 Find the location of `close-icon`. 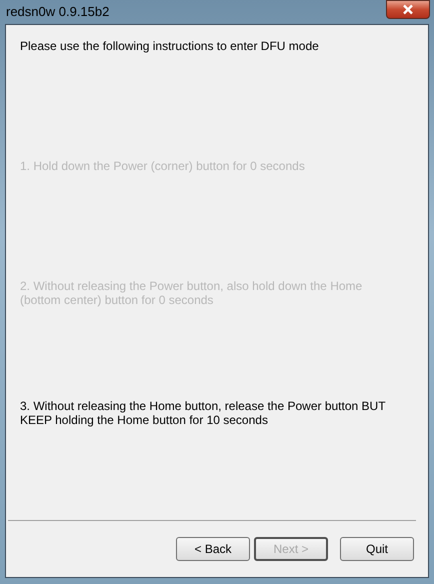

close-icon is located at coordinates (408, 9).